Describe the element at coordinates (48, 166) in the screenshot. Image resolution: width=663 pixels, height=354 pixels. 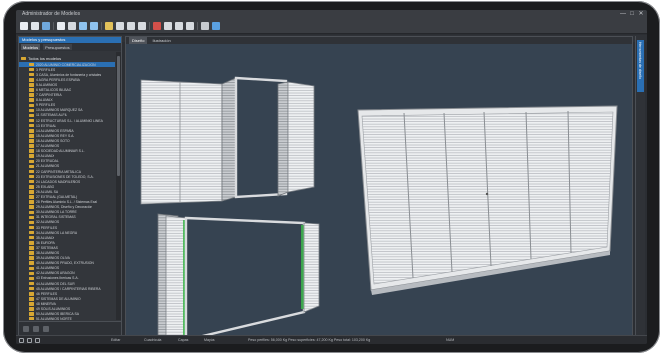
I see `tree-item-label: 21 ALUMINIOS` at that location.